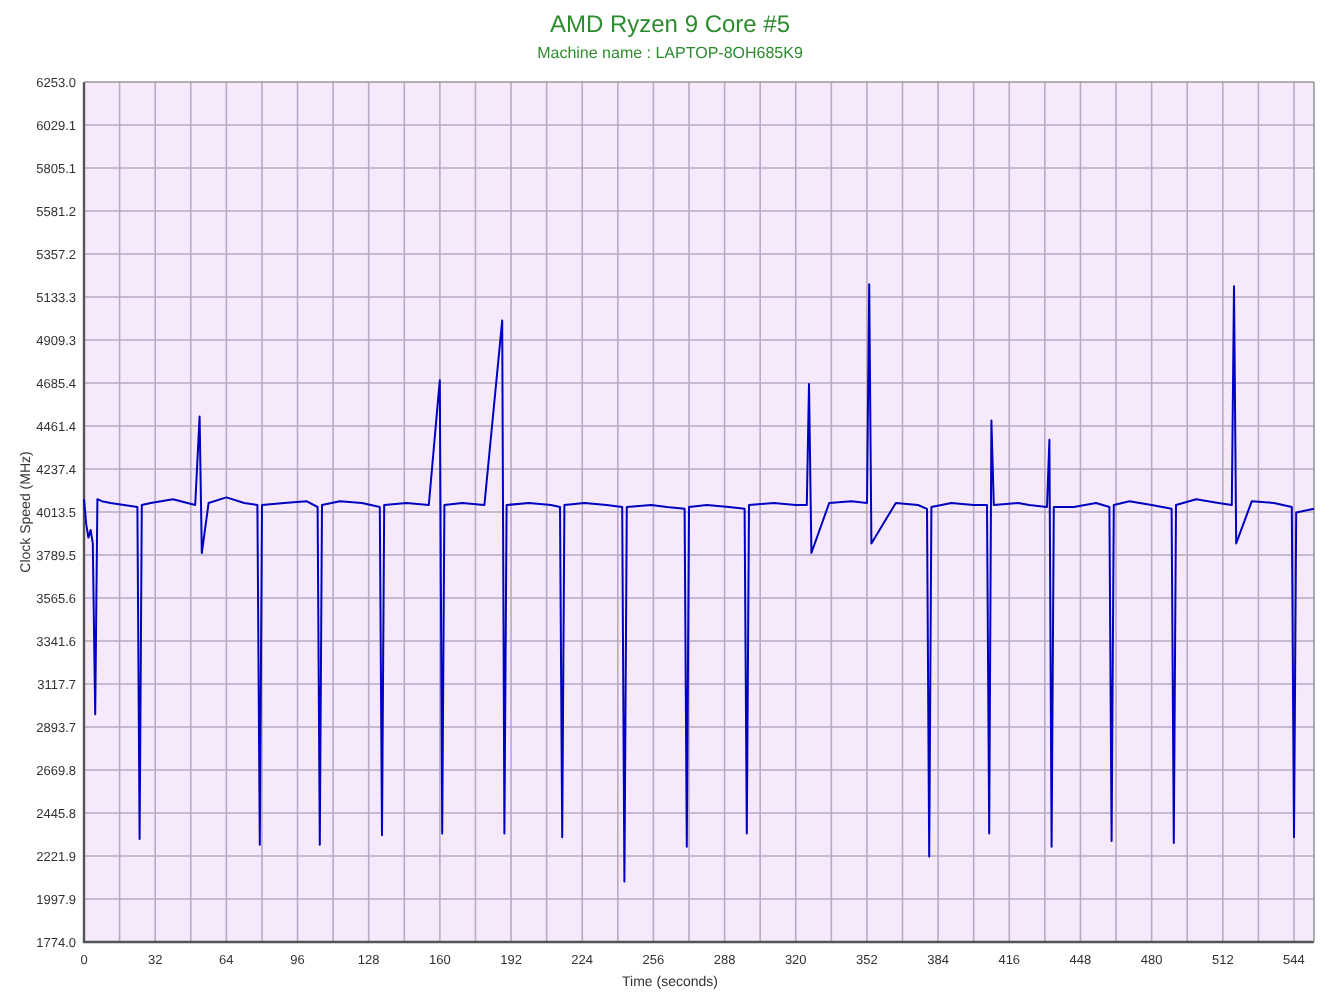 Image resolution: width=1340 pixels, height=1006 pixels. What do you see at coordinates (670, 24) in the screenshot?
I see `chart-title: AMD Ryzen 9 Core #5` at bounding box center [670, 24].